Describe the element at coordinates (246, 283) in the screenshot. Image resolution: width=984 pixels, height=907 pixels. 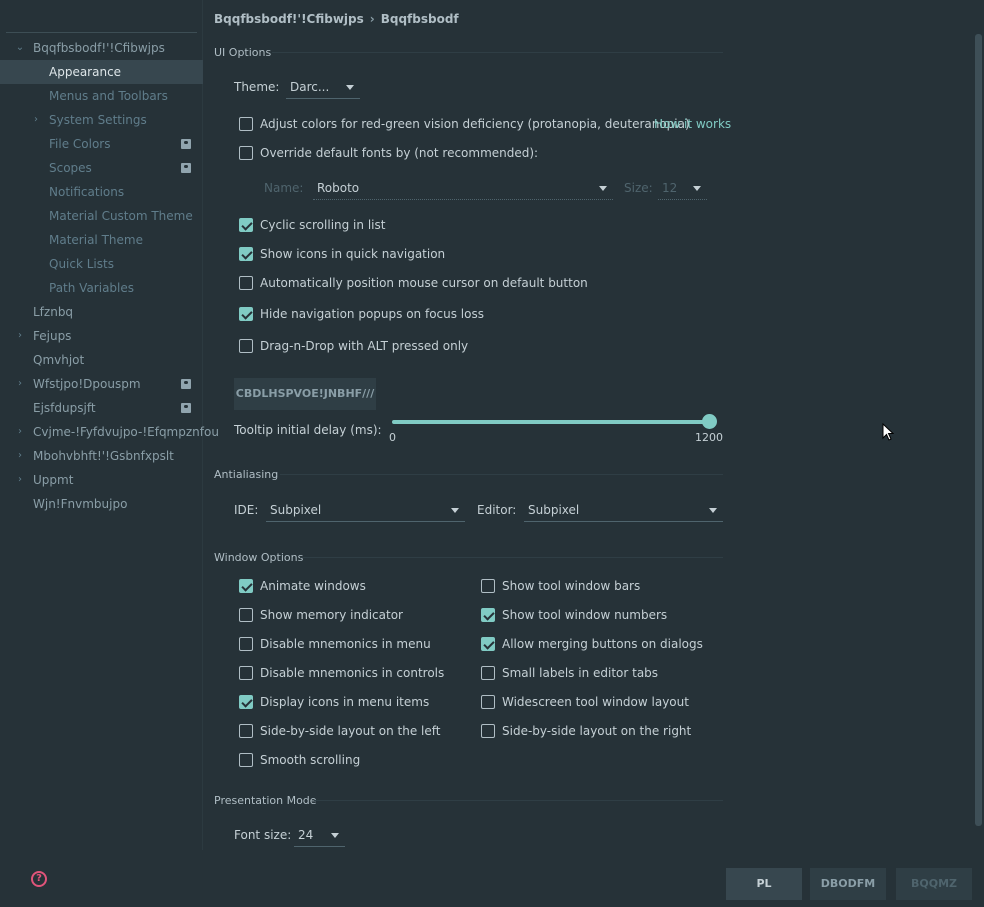
I see `auto-position-cursor-checkbox` at that location.